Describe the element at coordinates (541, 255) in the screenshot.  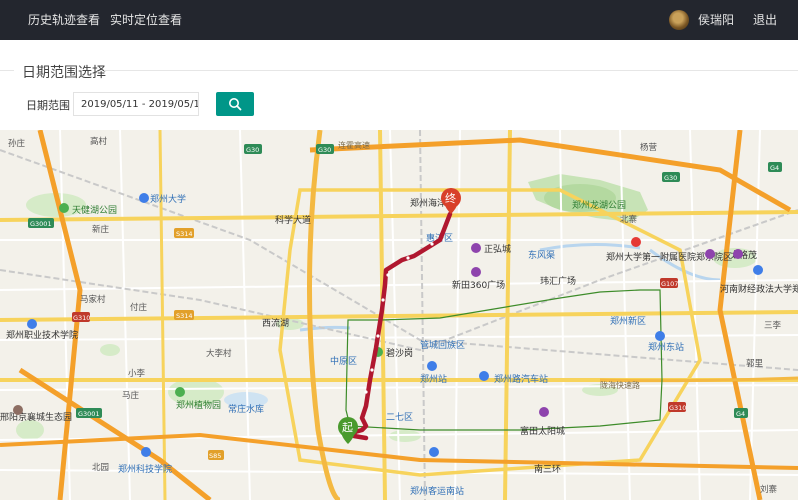
I see `label-dongfeng: 东风渠` at that location.